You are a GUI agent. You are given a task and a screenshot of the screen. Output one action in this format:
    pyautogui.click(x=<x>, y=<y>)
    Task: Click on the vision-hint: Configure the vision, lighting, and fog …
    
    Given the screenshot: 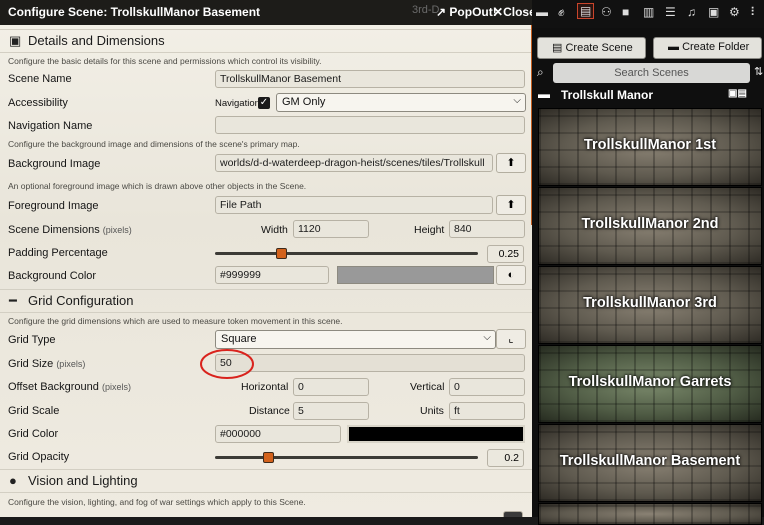 What is the action you would take?
    pyautogui.click(x=157, y=502)
    